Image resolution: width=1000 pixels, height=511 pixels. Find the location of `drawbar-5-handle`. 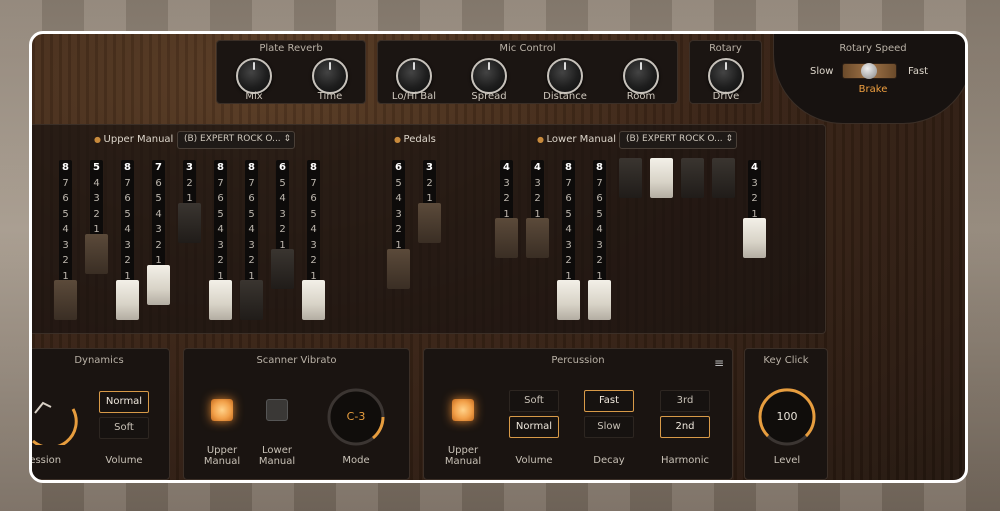

drawbar-5-handle is located at coordinates (189, 223).